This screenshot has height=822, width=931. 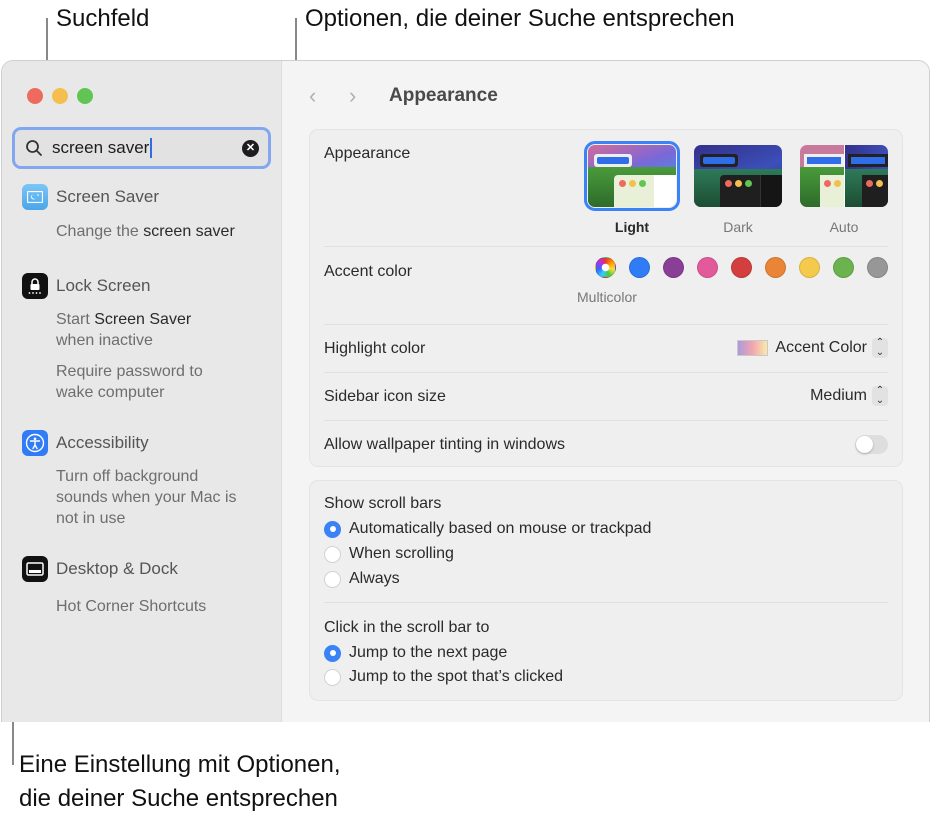 I want to click on option-text: not in use, so click(x=91, y=518).